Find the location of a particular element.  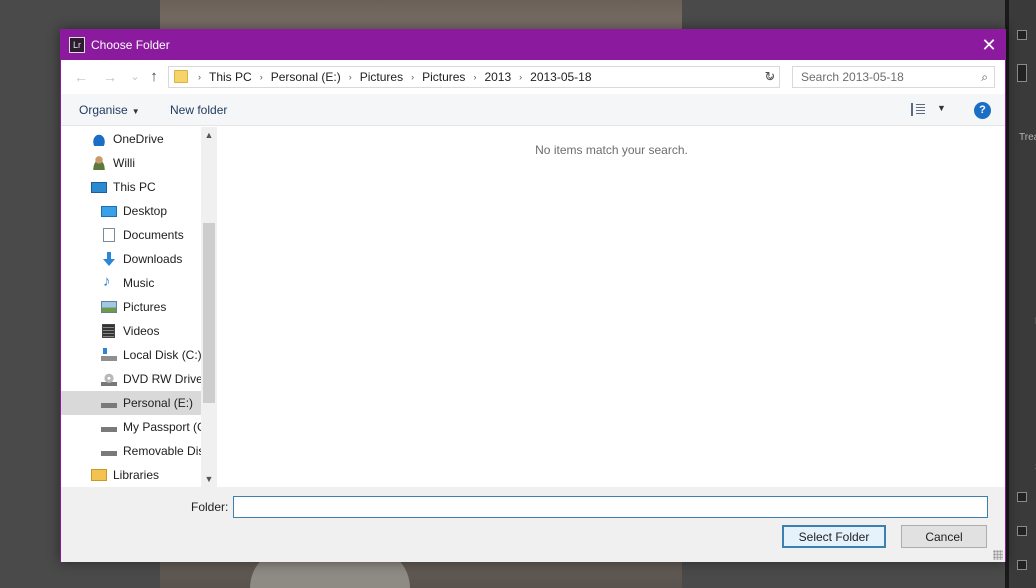

navigation-scrollbar: ▲ ▼ is located at coordinates (209, 307).